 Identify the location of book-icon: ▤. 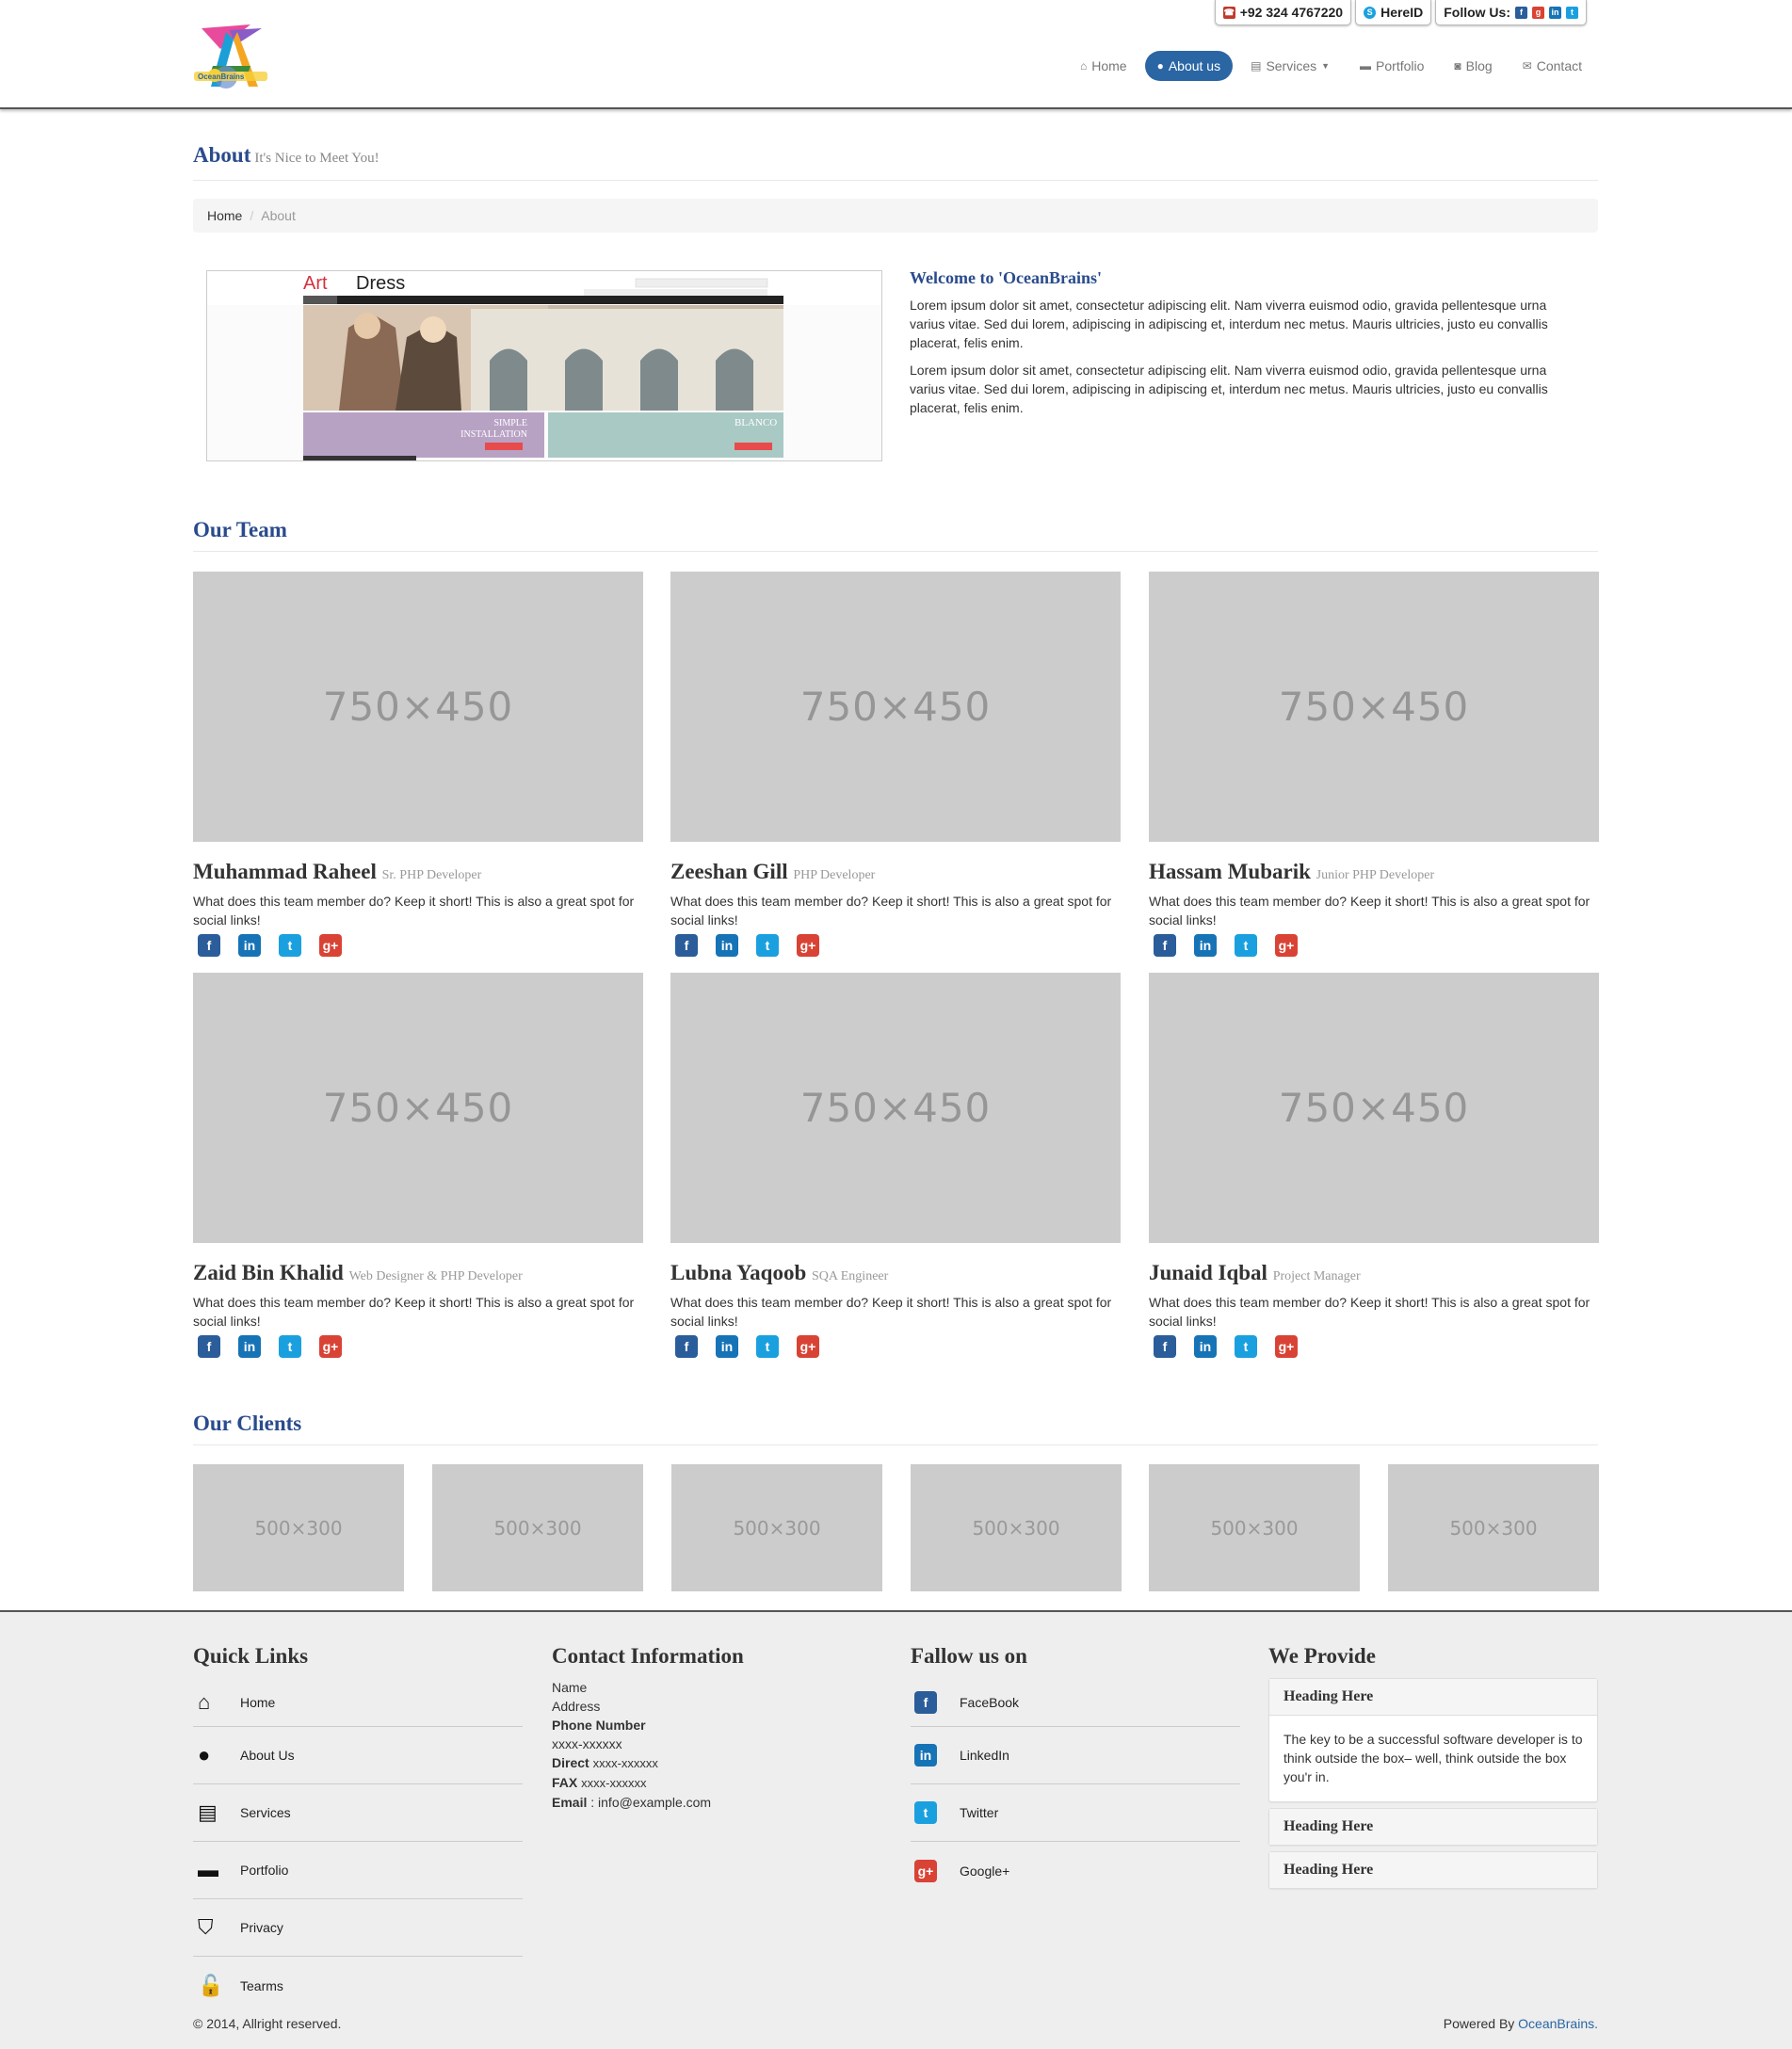
(208, 1812).